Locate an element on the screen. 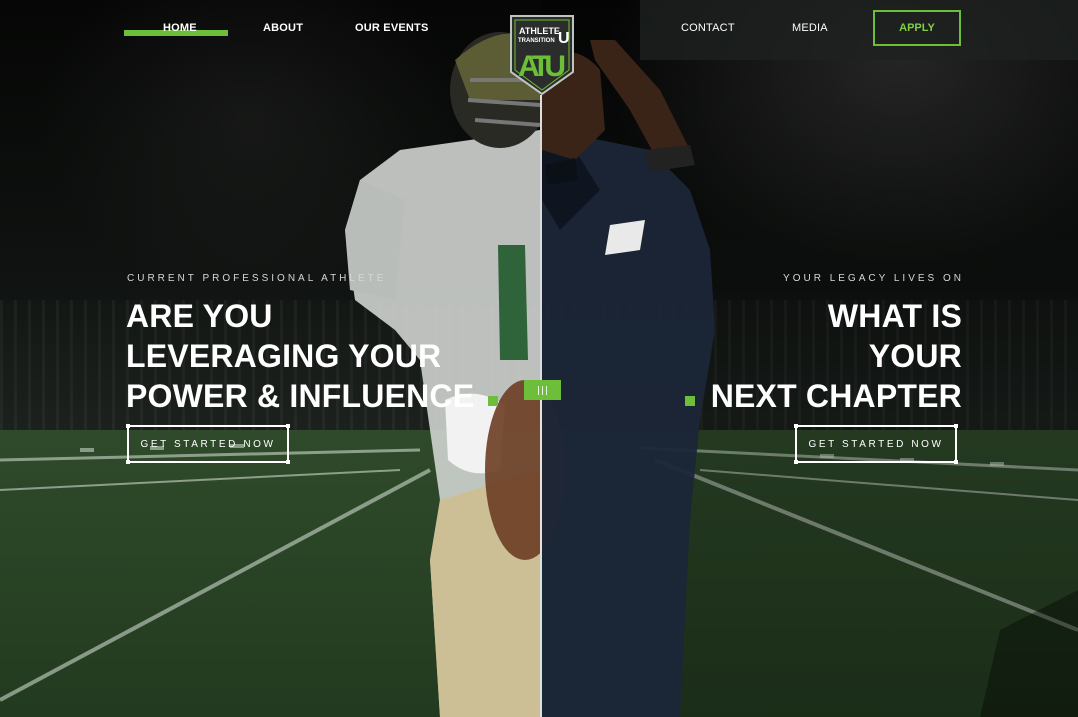  logo-letter-u: U is located at coordinates (564, 38).